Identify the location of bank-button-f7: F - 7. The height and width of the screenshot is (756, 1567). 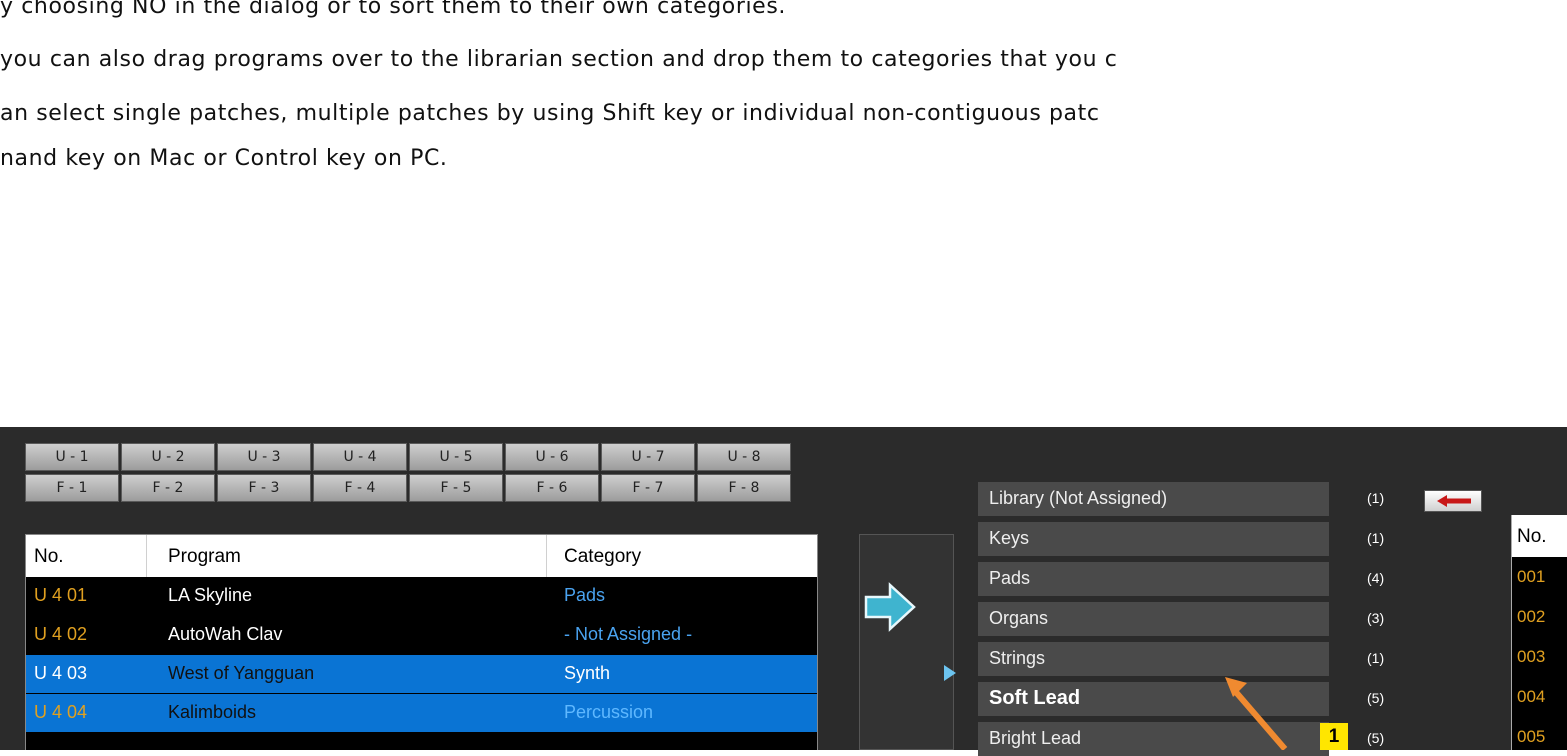
(648, 488).